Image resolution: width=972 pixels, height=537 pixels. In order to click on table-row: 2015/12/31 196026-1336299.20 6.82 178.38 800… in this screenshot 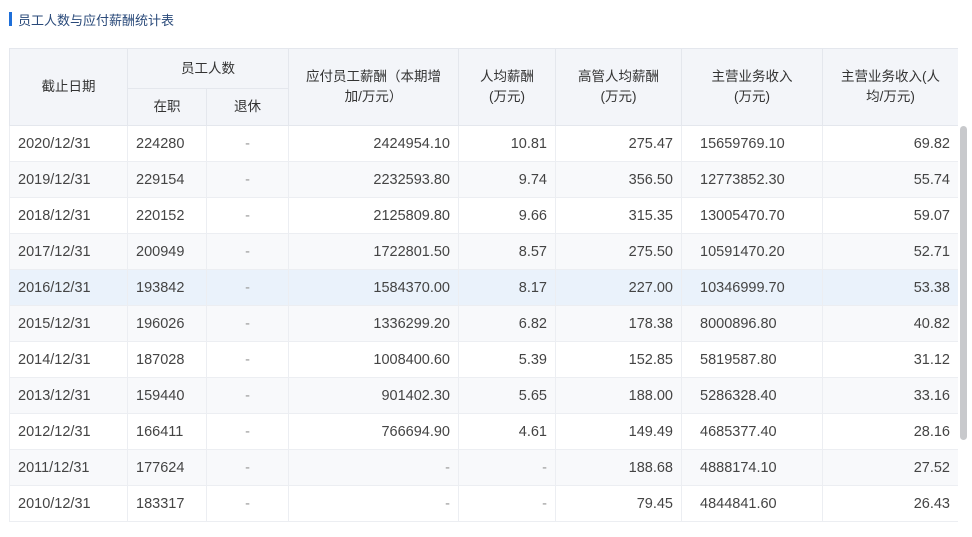, I will do `click(483, 323)`.